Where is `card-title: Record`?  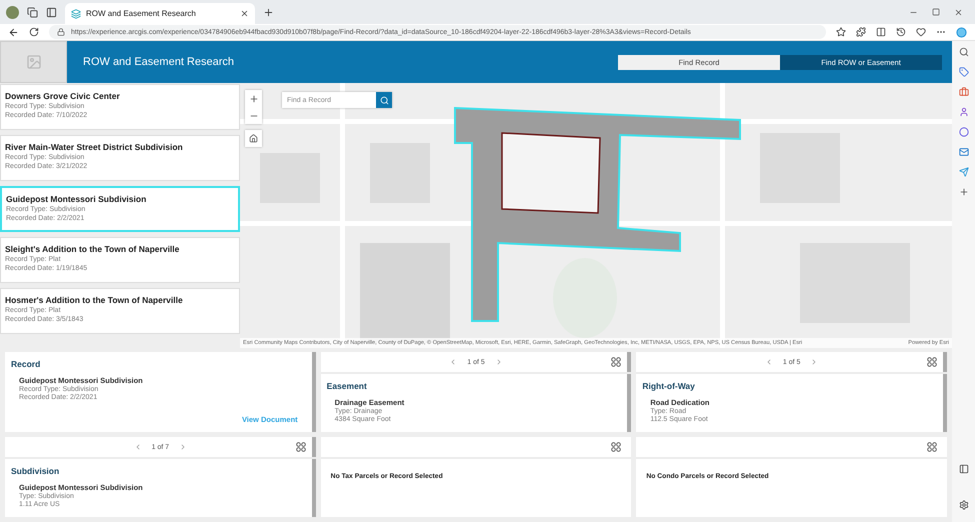 card-title: Record is located at coordinates (26, 364).